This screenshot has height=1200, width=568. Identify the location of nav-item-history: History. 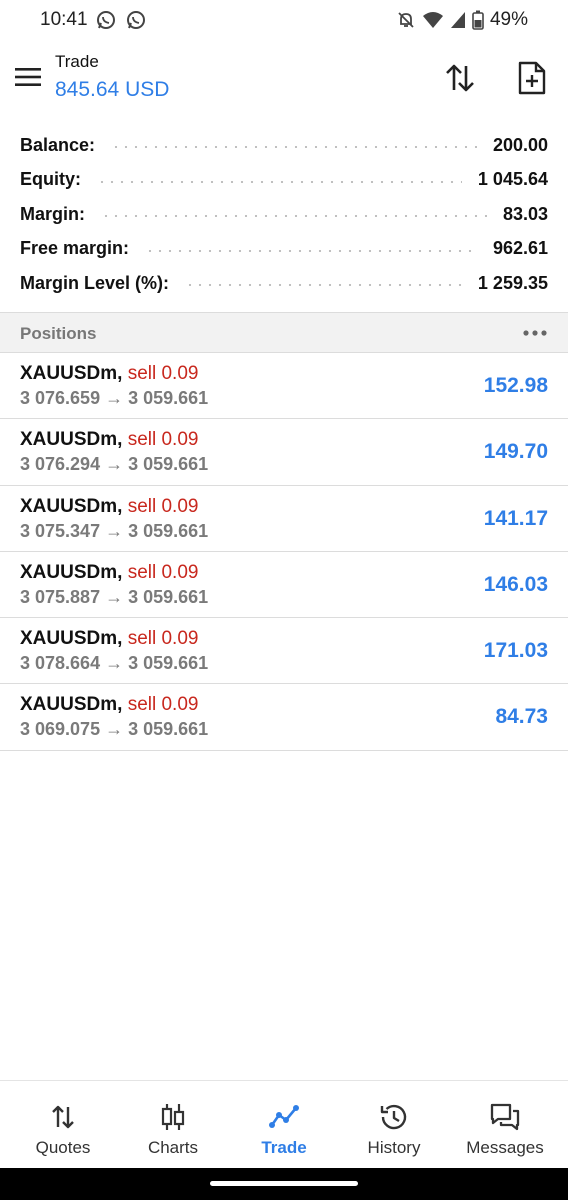
(394, 1125).